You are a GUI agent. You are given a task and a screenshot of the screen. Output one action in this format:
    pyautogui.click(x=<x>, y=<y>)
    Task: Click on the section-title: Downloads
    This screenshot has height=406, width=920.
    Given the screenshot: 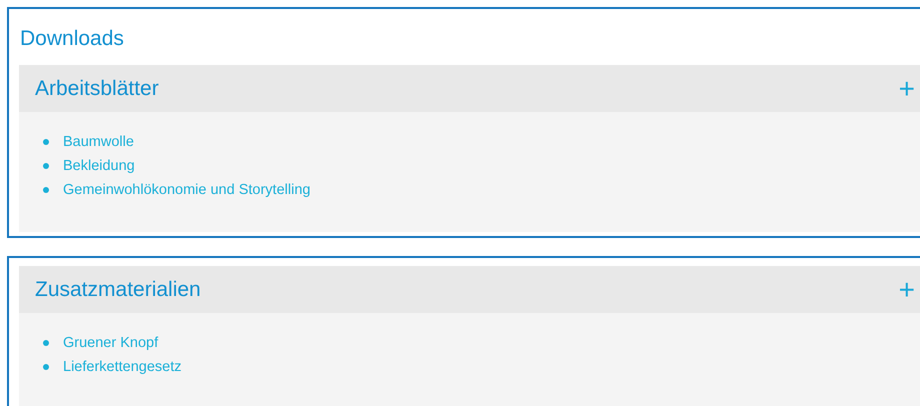 What is the action you would take?
    pyautogui.click(x=72, y=39)
    